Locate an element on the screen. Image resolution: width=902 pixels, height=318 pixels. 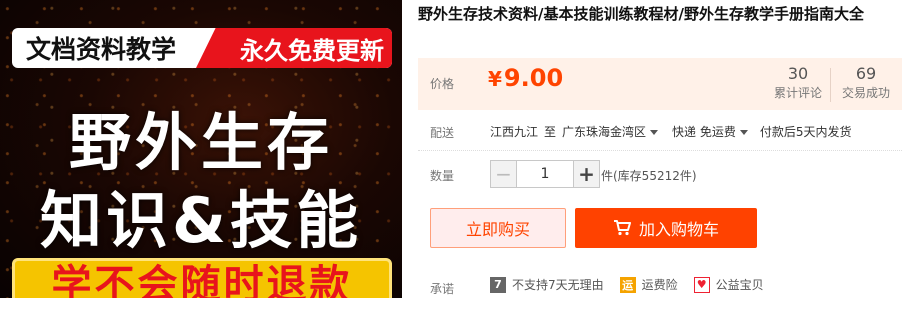
section-divider is located at coordinates (660, 150).